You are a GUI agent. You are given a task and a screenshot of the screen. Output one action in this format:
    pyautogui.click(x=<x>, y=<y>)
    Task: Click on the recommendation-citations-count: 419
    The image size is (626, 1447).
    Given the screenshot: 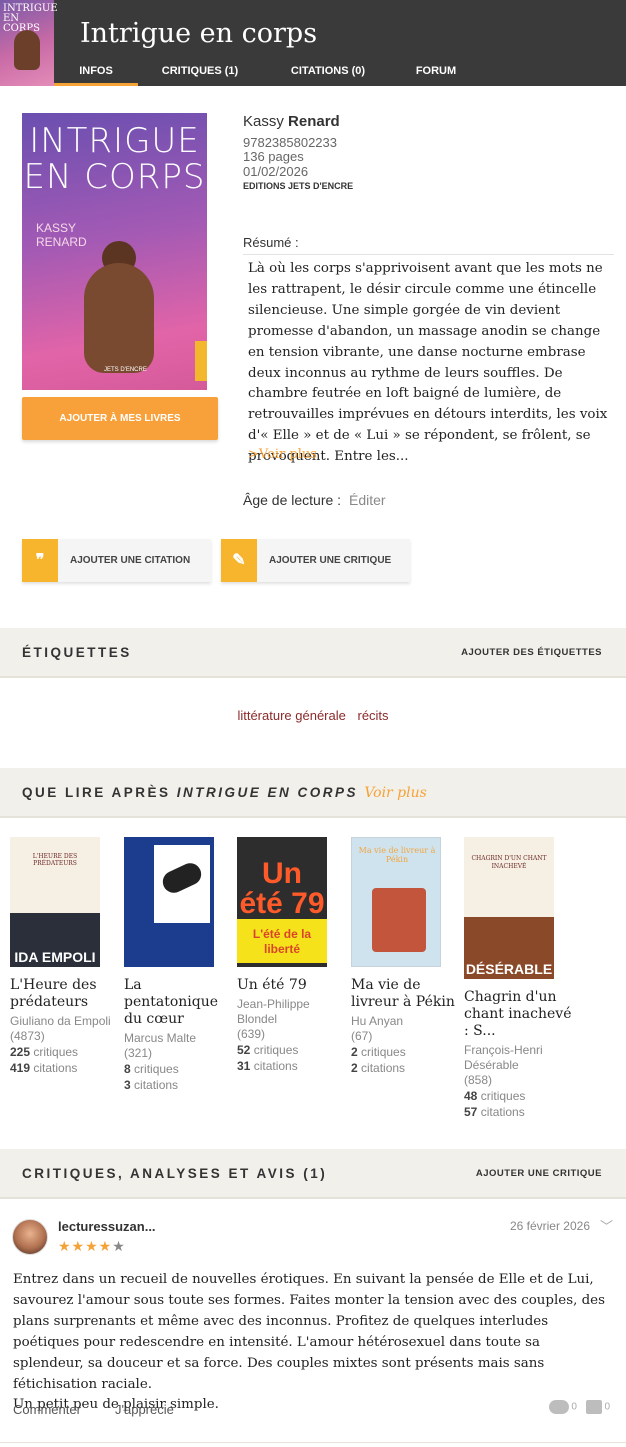 What is the action you would take?
    pyautogui.click(x=20, y=1068)
    